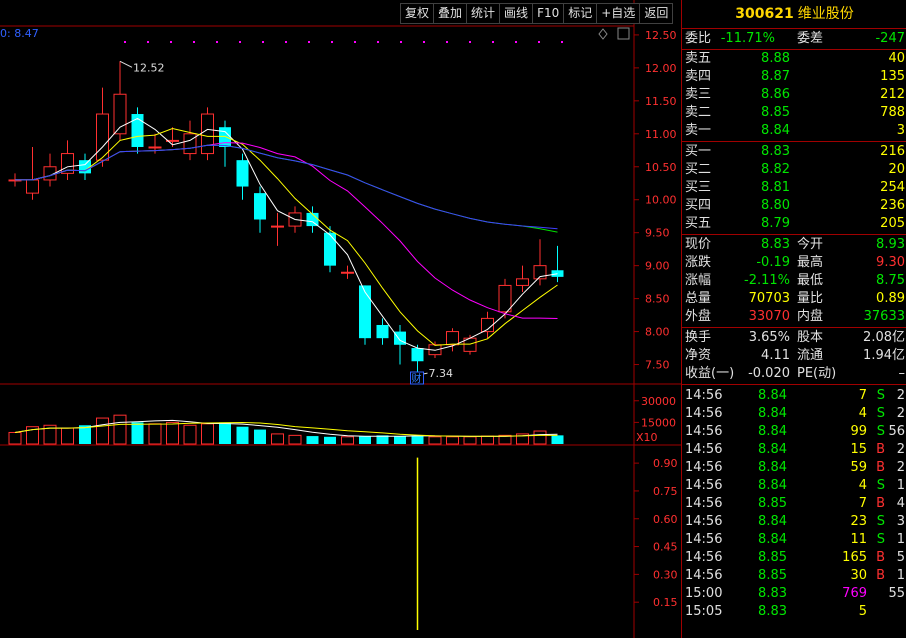 Image resolution: width=906 pixels, height=638 pixels. Describe the element at coordinates (698, 187) in the screenshot. I see `bid-label: 买三` at that location.